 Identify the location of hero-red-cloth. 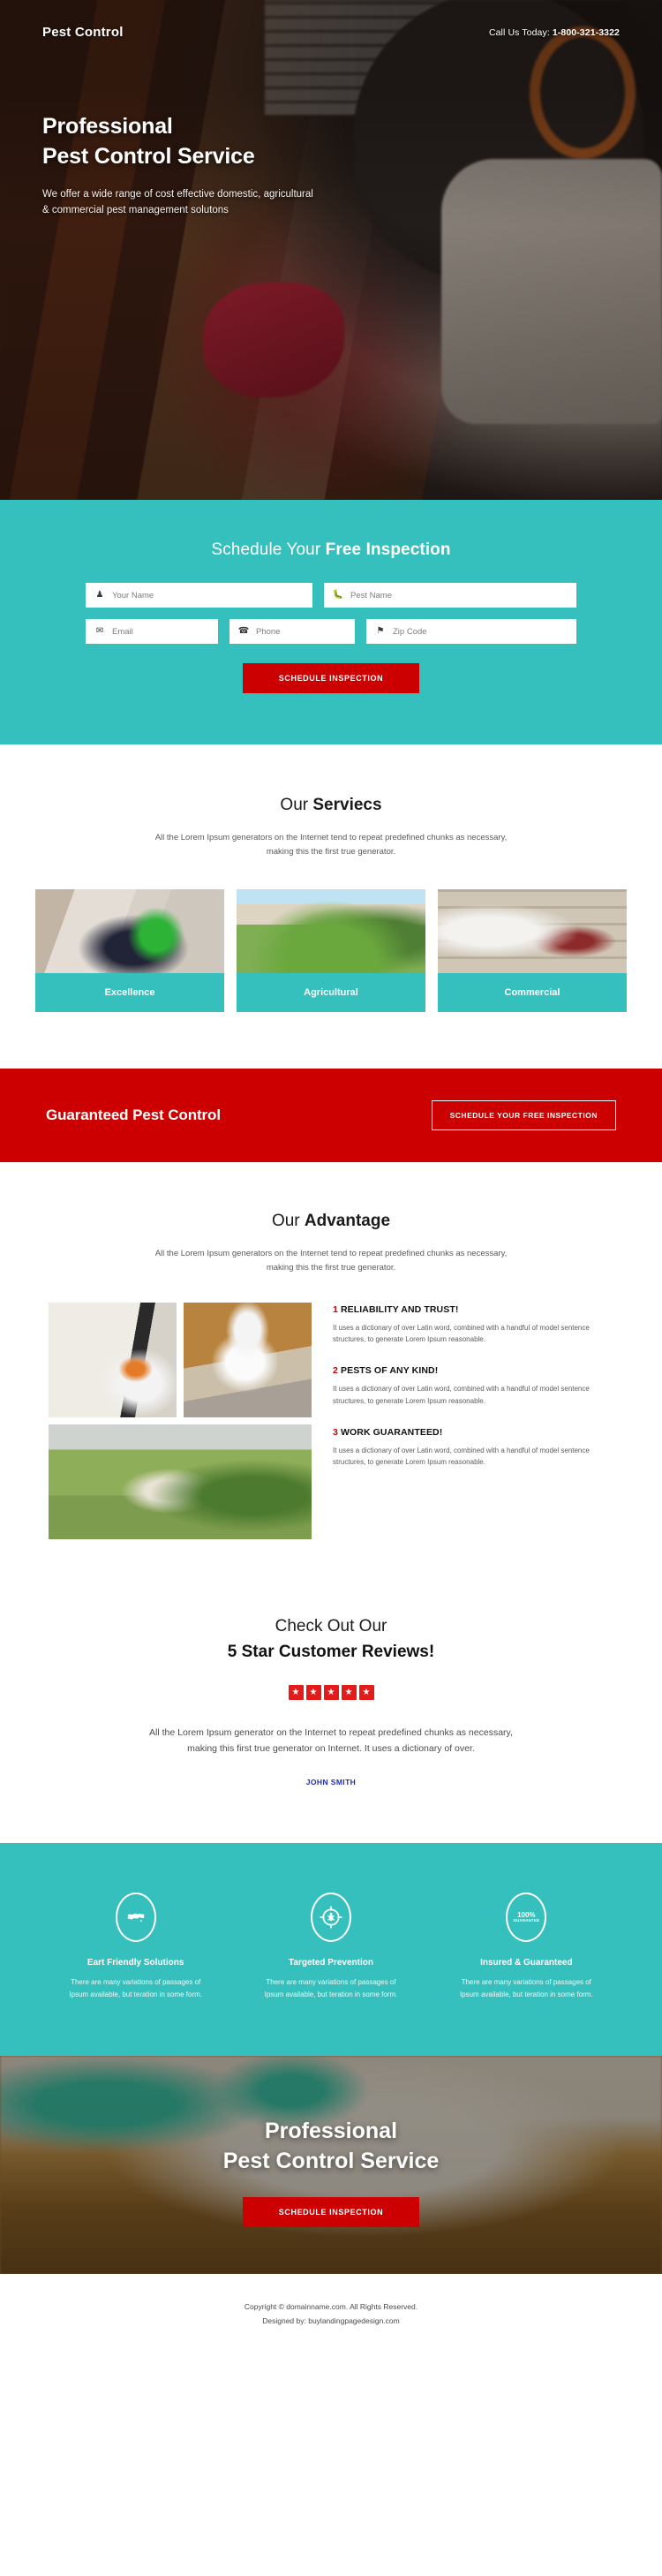
(273, 340).